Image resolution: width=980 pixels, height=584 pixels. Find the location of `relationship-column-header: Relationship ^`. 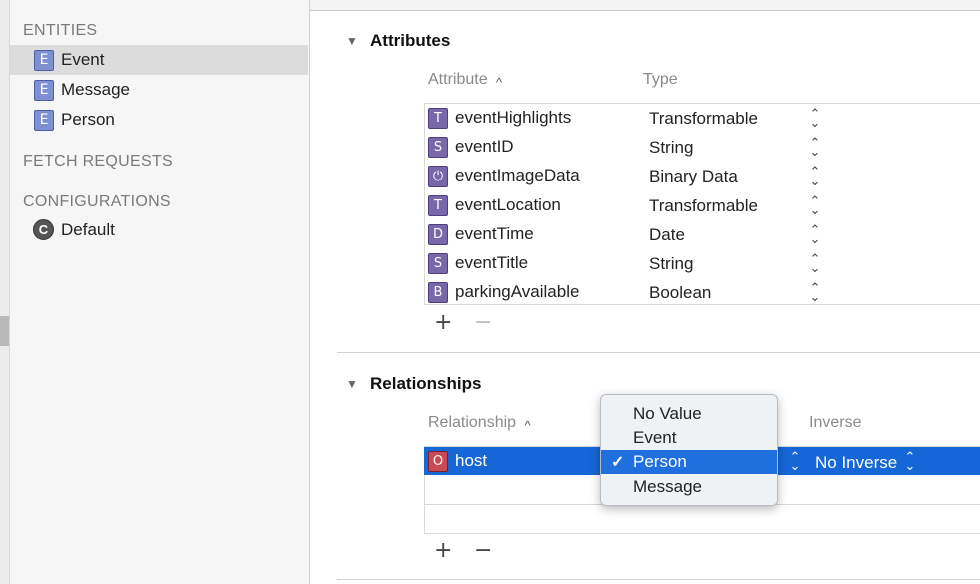

relationship-column-header: Relationship ^ is located at coordinates (479, 423).